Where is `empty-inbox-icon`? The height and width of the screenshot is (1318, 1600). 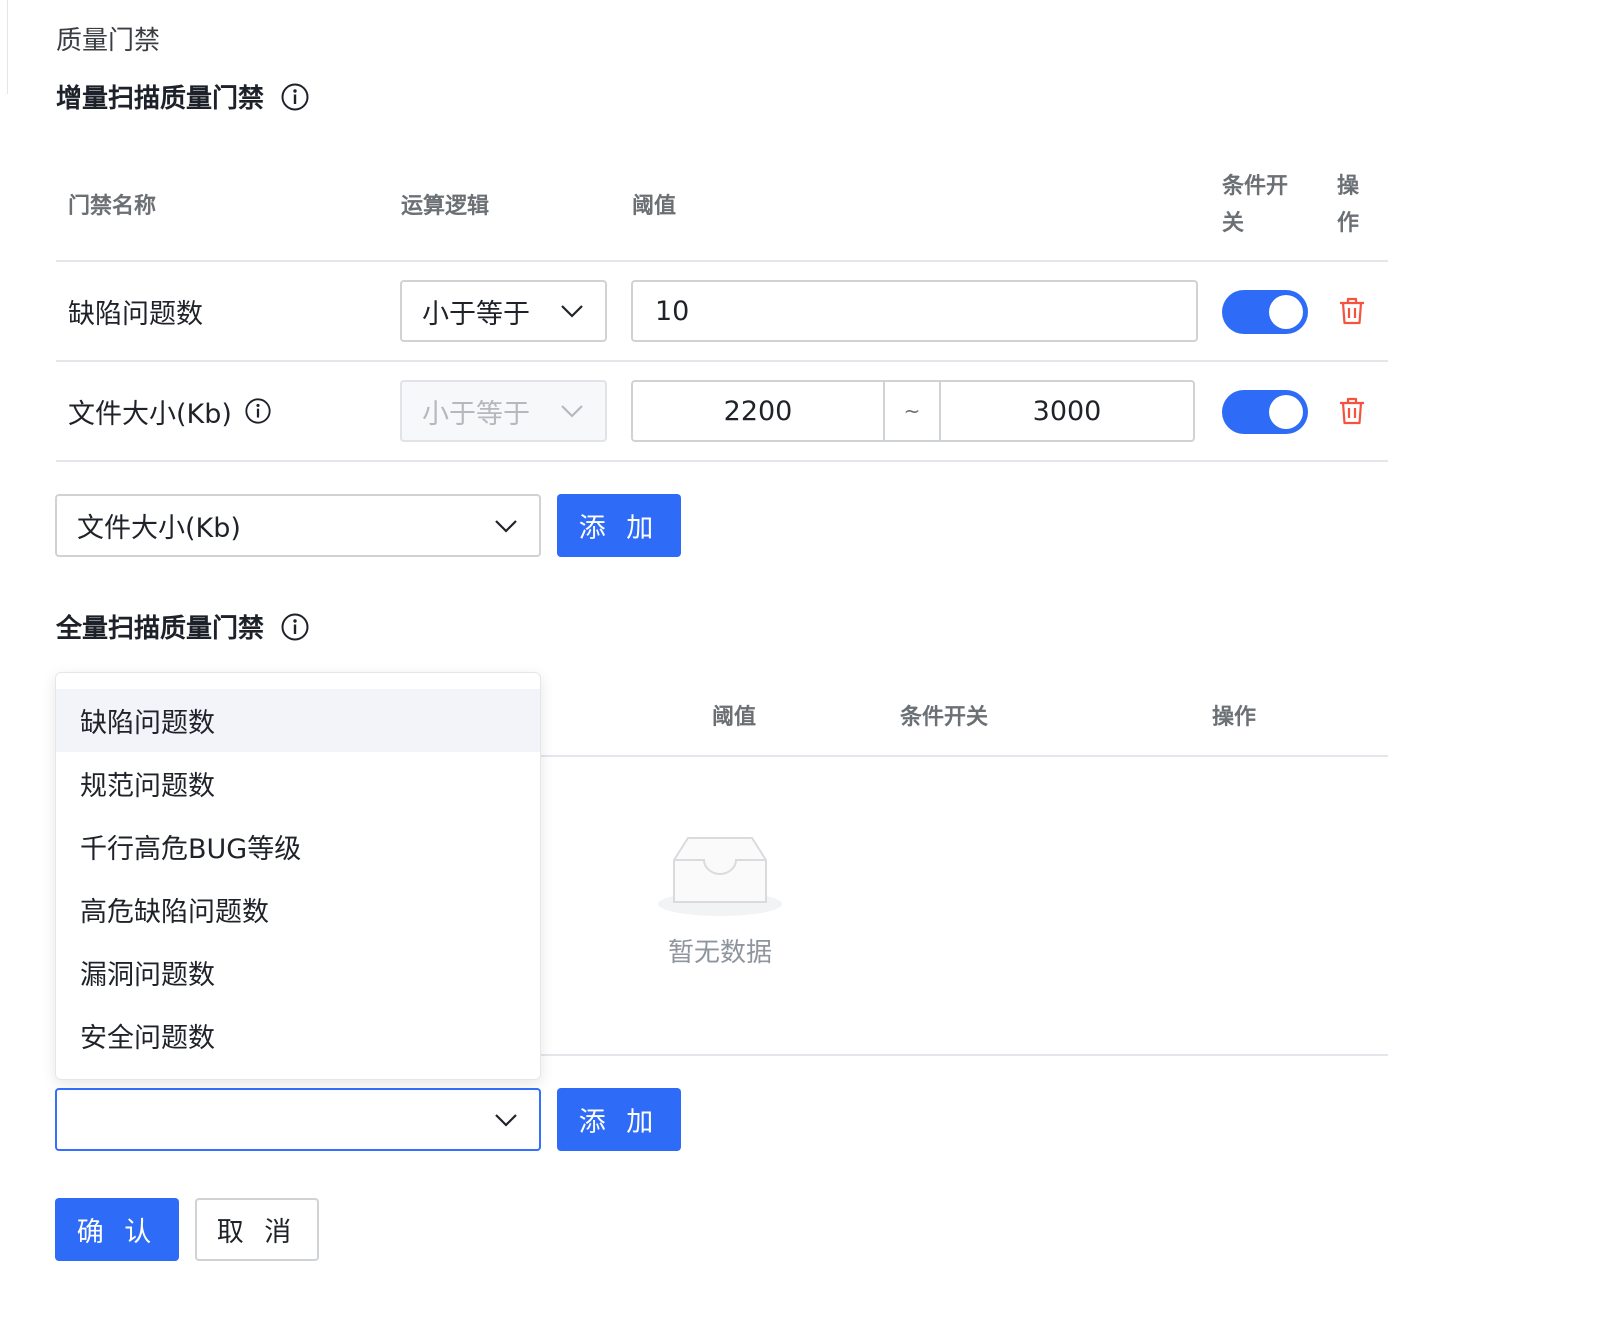
empty-inbox-icon is located at coordinates (720, 876).